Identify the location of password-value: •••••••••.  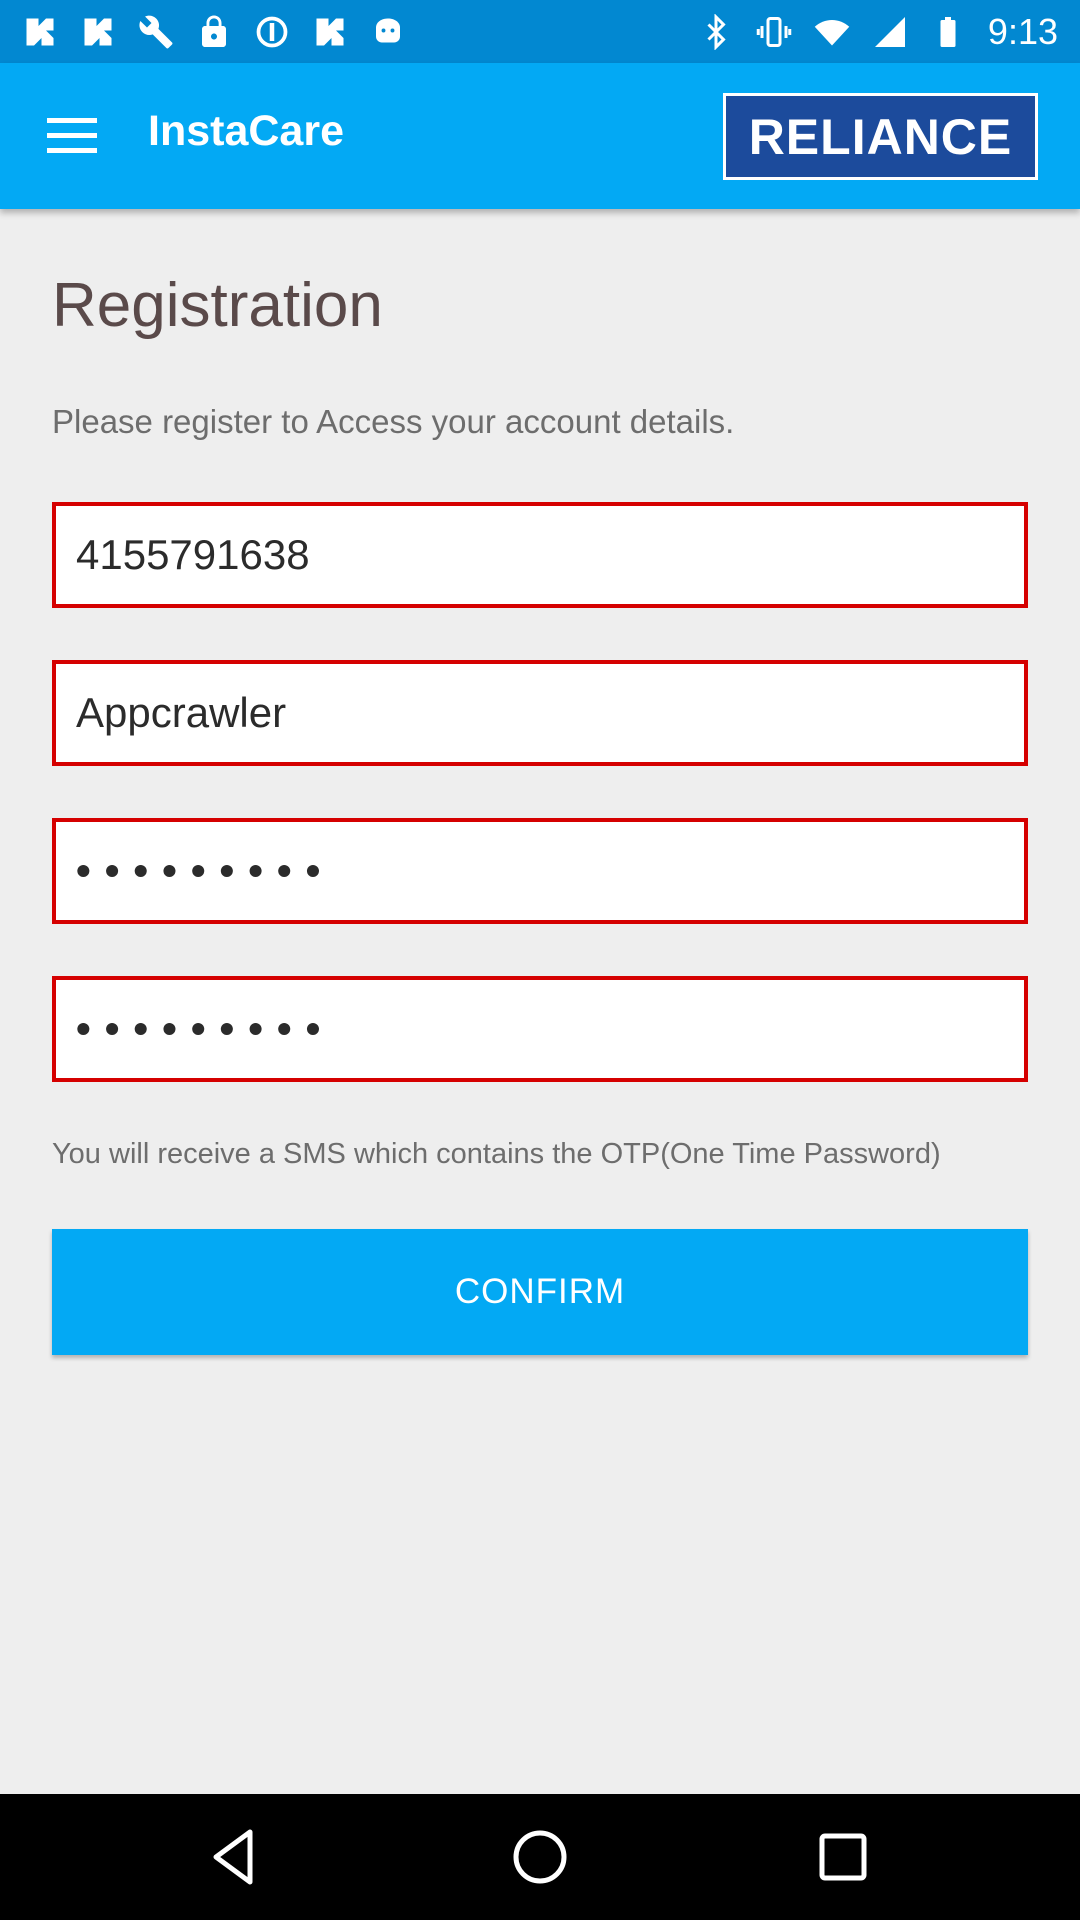
(205, 870).